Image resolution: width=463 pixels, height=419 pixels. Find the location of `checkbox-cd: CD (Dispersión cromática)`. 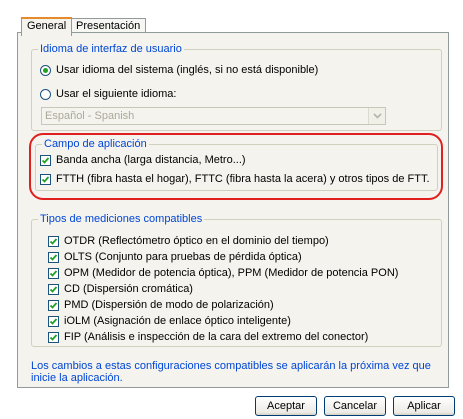

checkbox-cd: CD (Dispersión cromática) is located at coordinates (120, 289).